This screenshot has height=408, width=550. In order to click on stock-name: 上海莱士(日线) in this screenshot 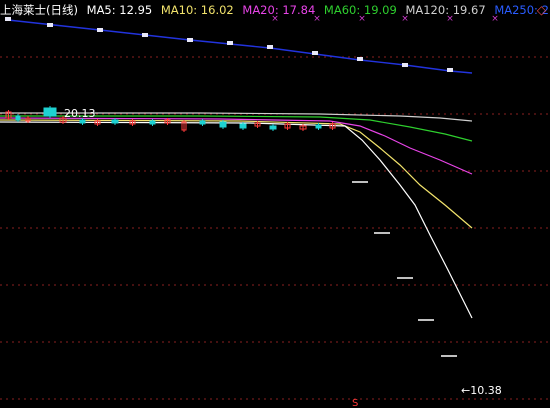, I will do `click(39, 10)`.